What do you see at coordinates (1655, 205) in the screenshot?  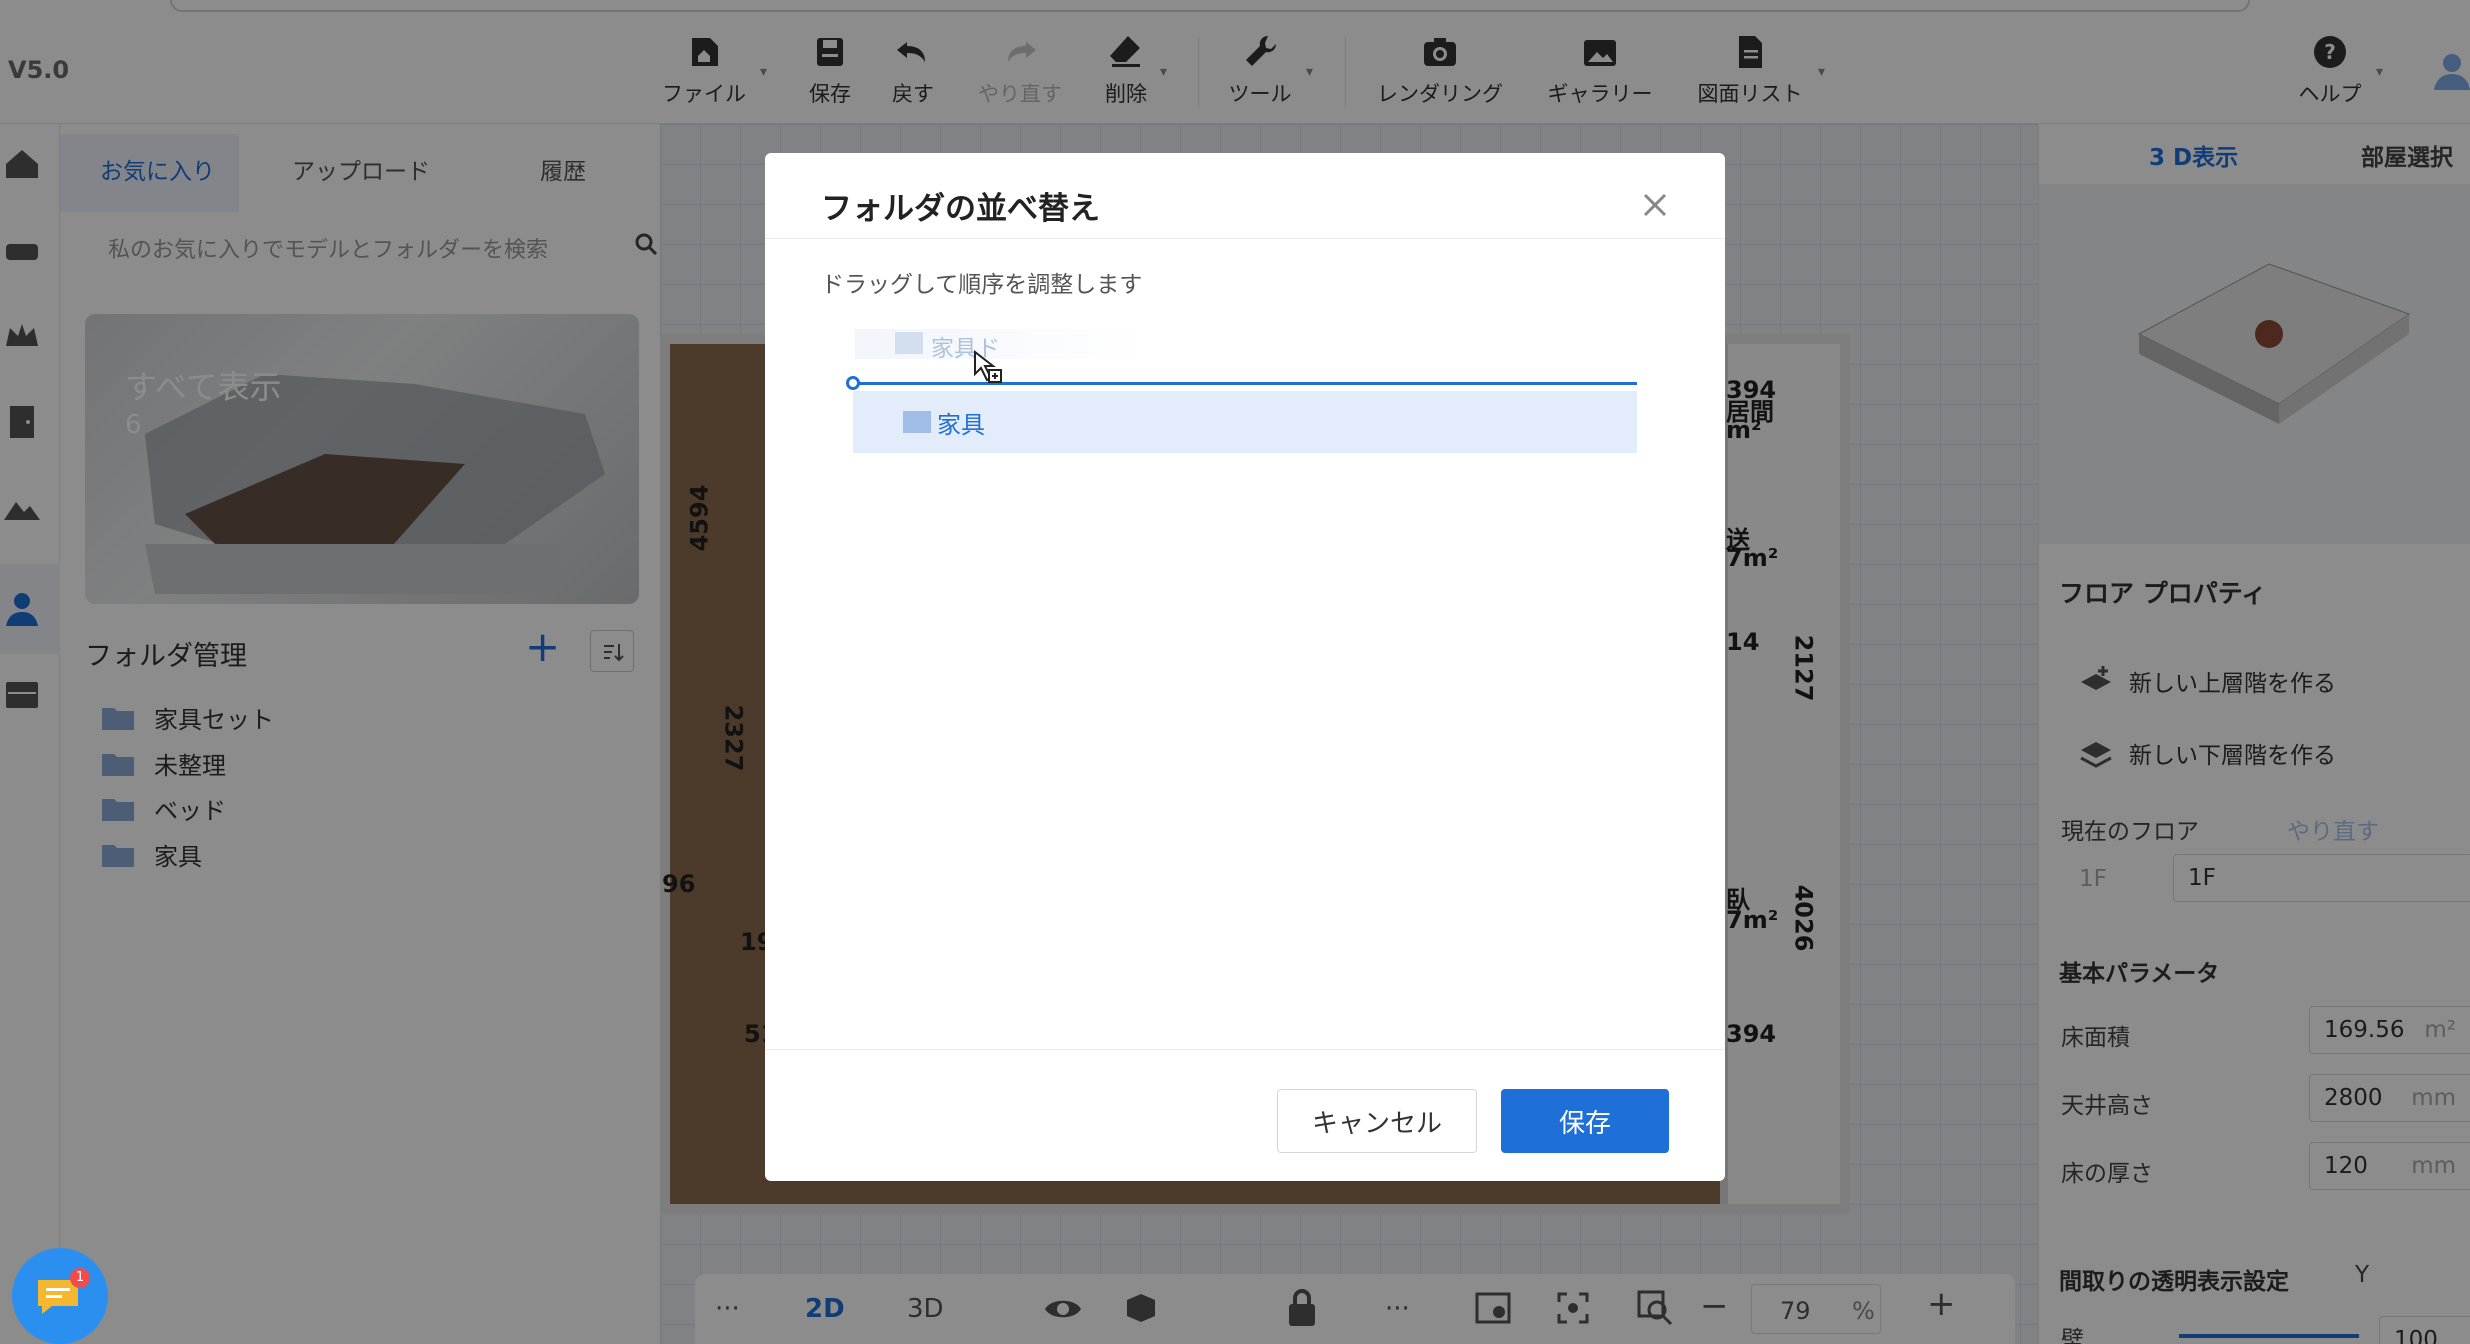 I see `close-icon` at bounding box center [1655, 205].